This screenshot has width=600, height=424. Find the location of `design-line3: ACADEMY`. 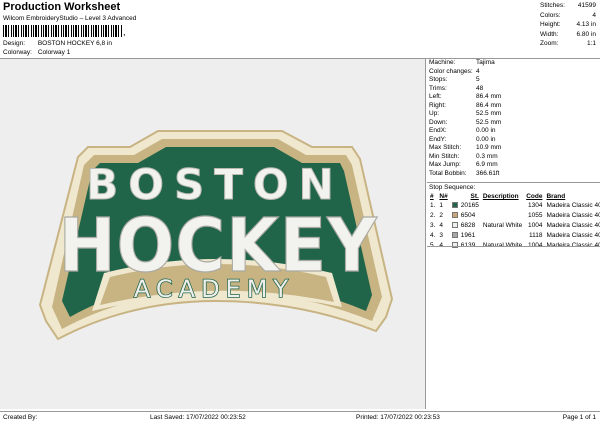

design-line3: ACADEMY is located at coordinates (214, 289).